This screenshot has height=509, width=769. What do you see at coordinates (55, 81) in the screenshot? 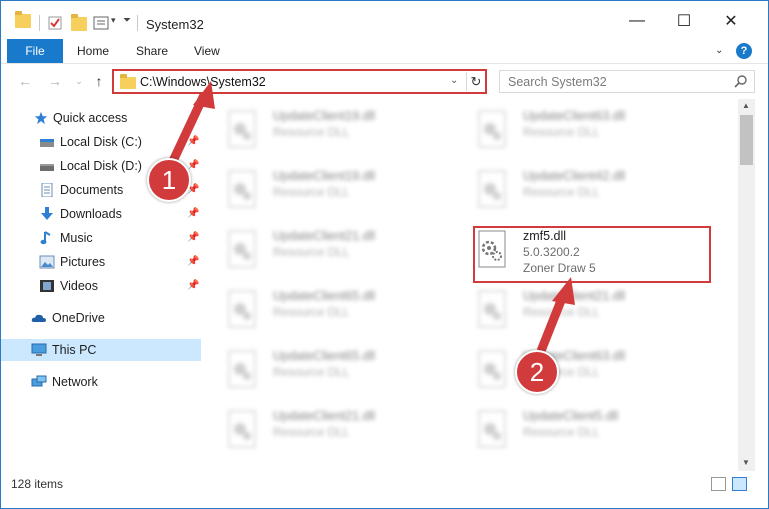
I see `forward-button: →` at bounding box center [55, 81].